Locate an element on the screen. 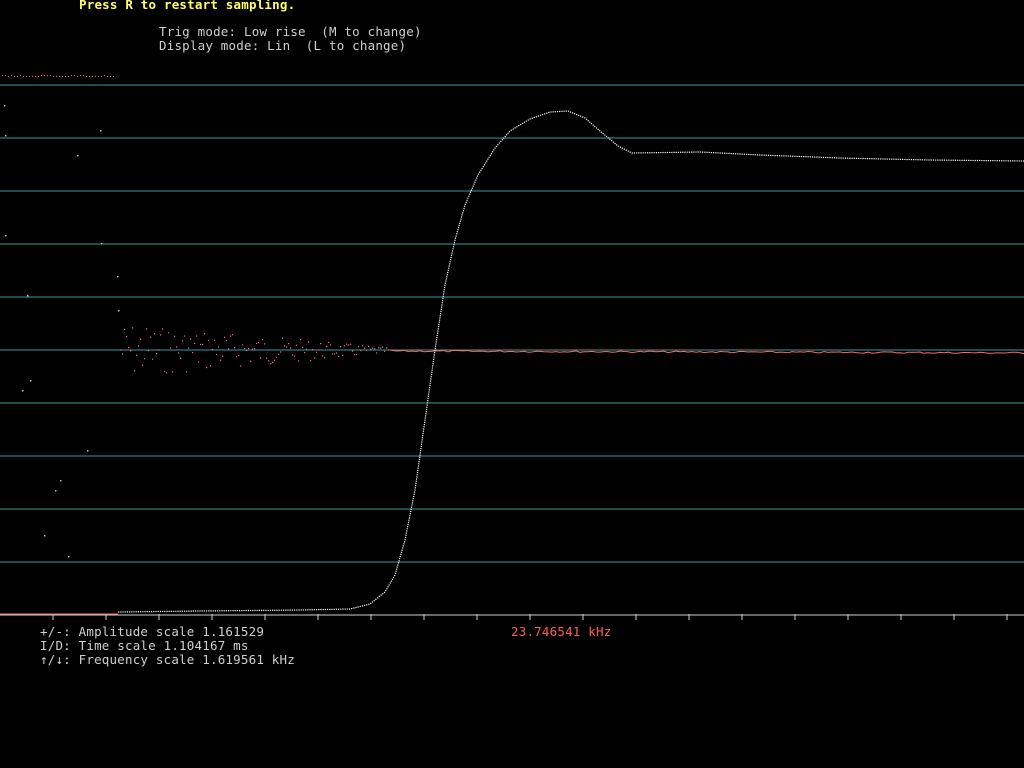 The height and width of the screenshot is (768, 1024). time-scale-label: I/D: Time scale 1.104167 ms is located at coordinates (144, 645).